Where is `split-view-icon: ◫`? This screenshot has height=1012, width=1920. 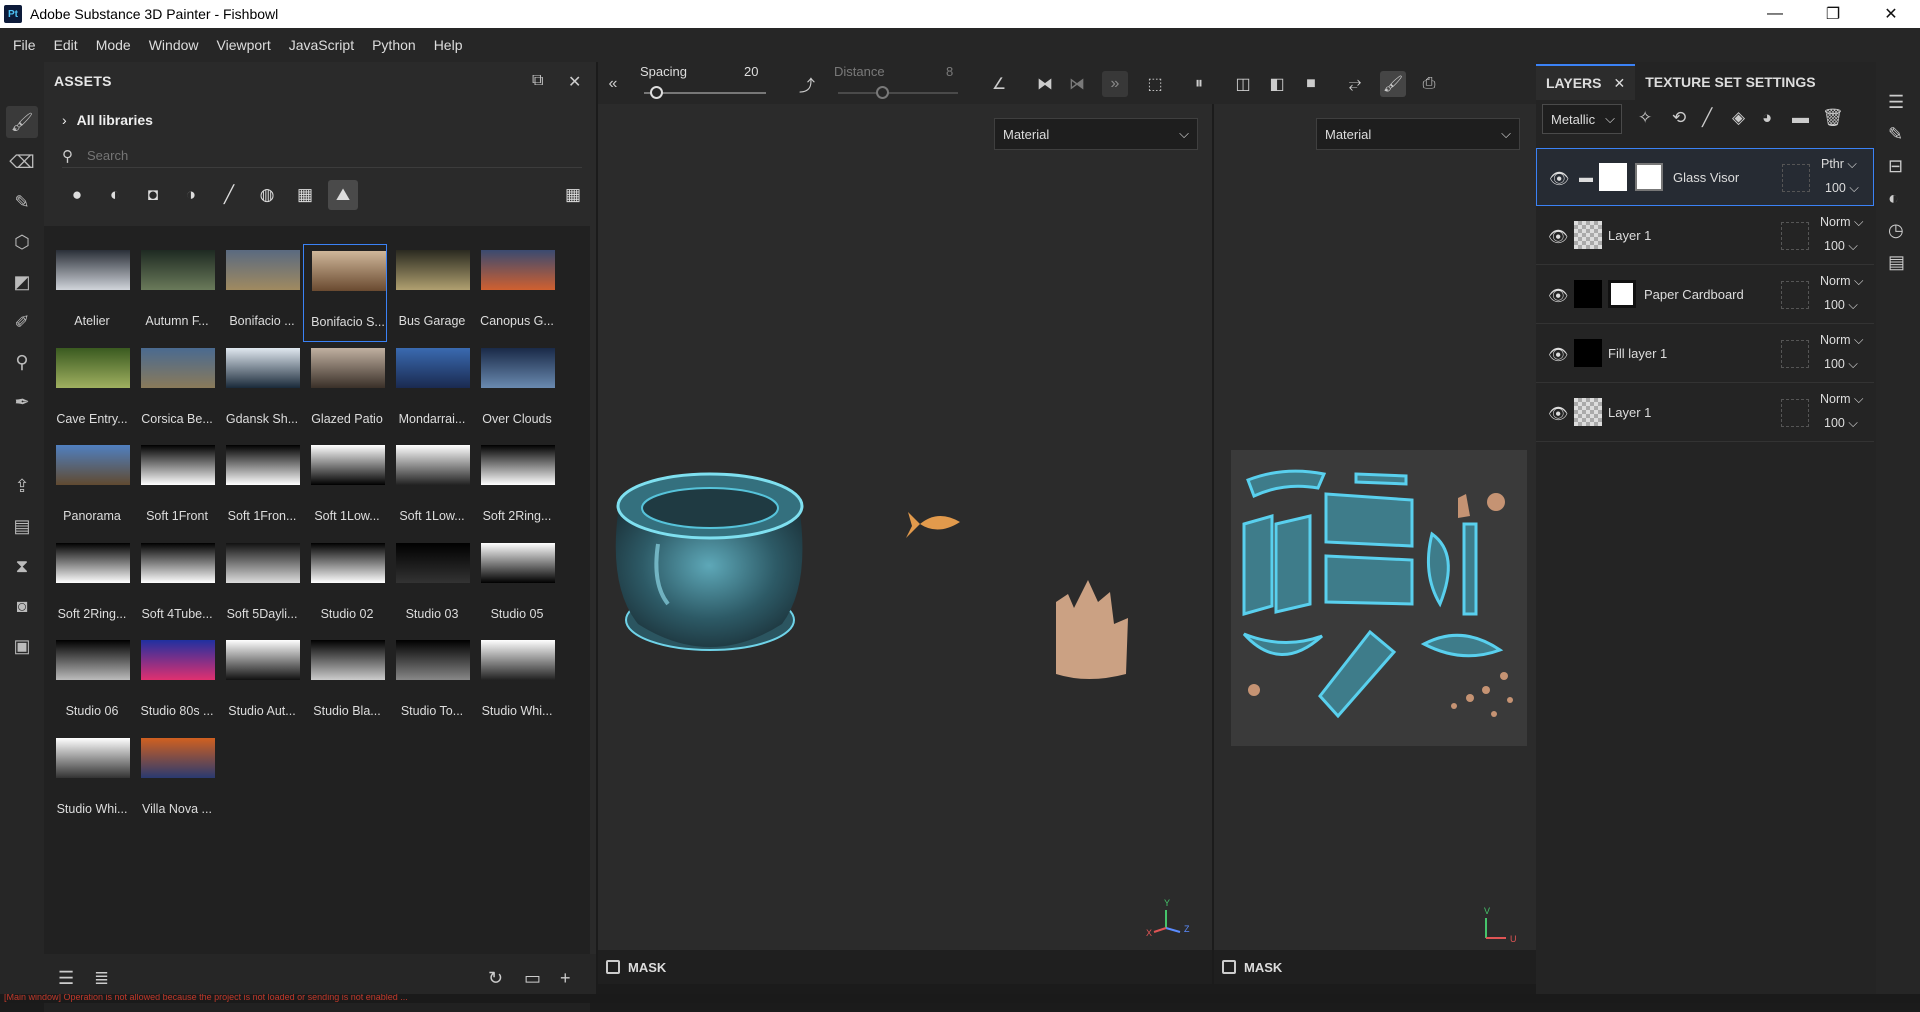
split-view-icon: ◫ is located at coordinates (1243, 84).